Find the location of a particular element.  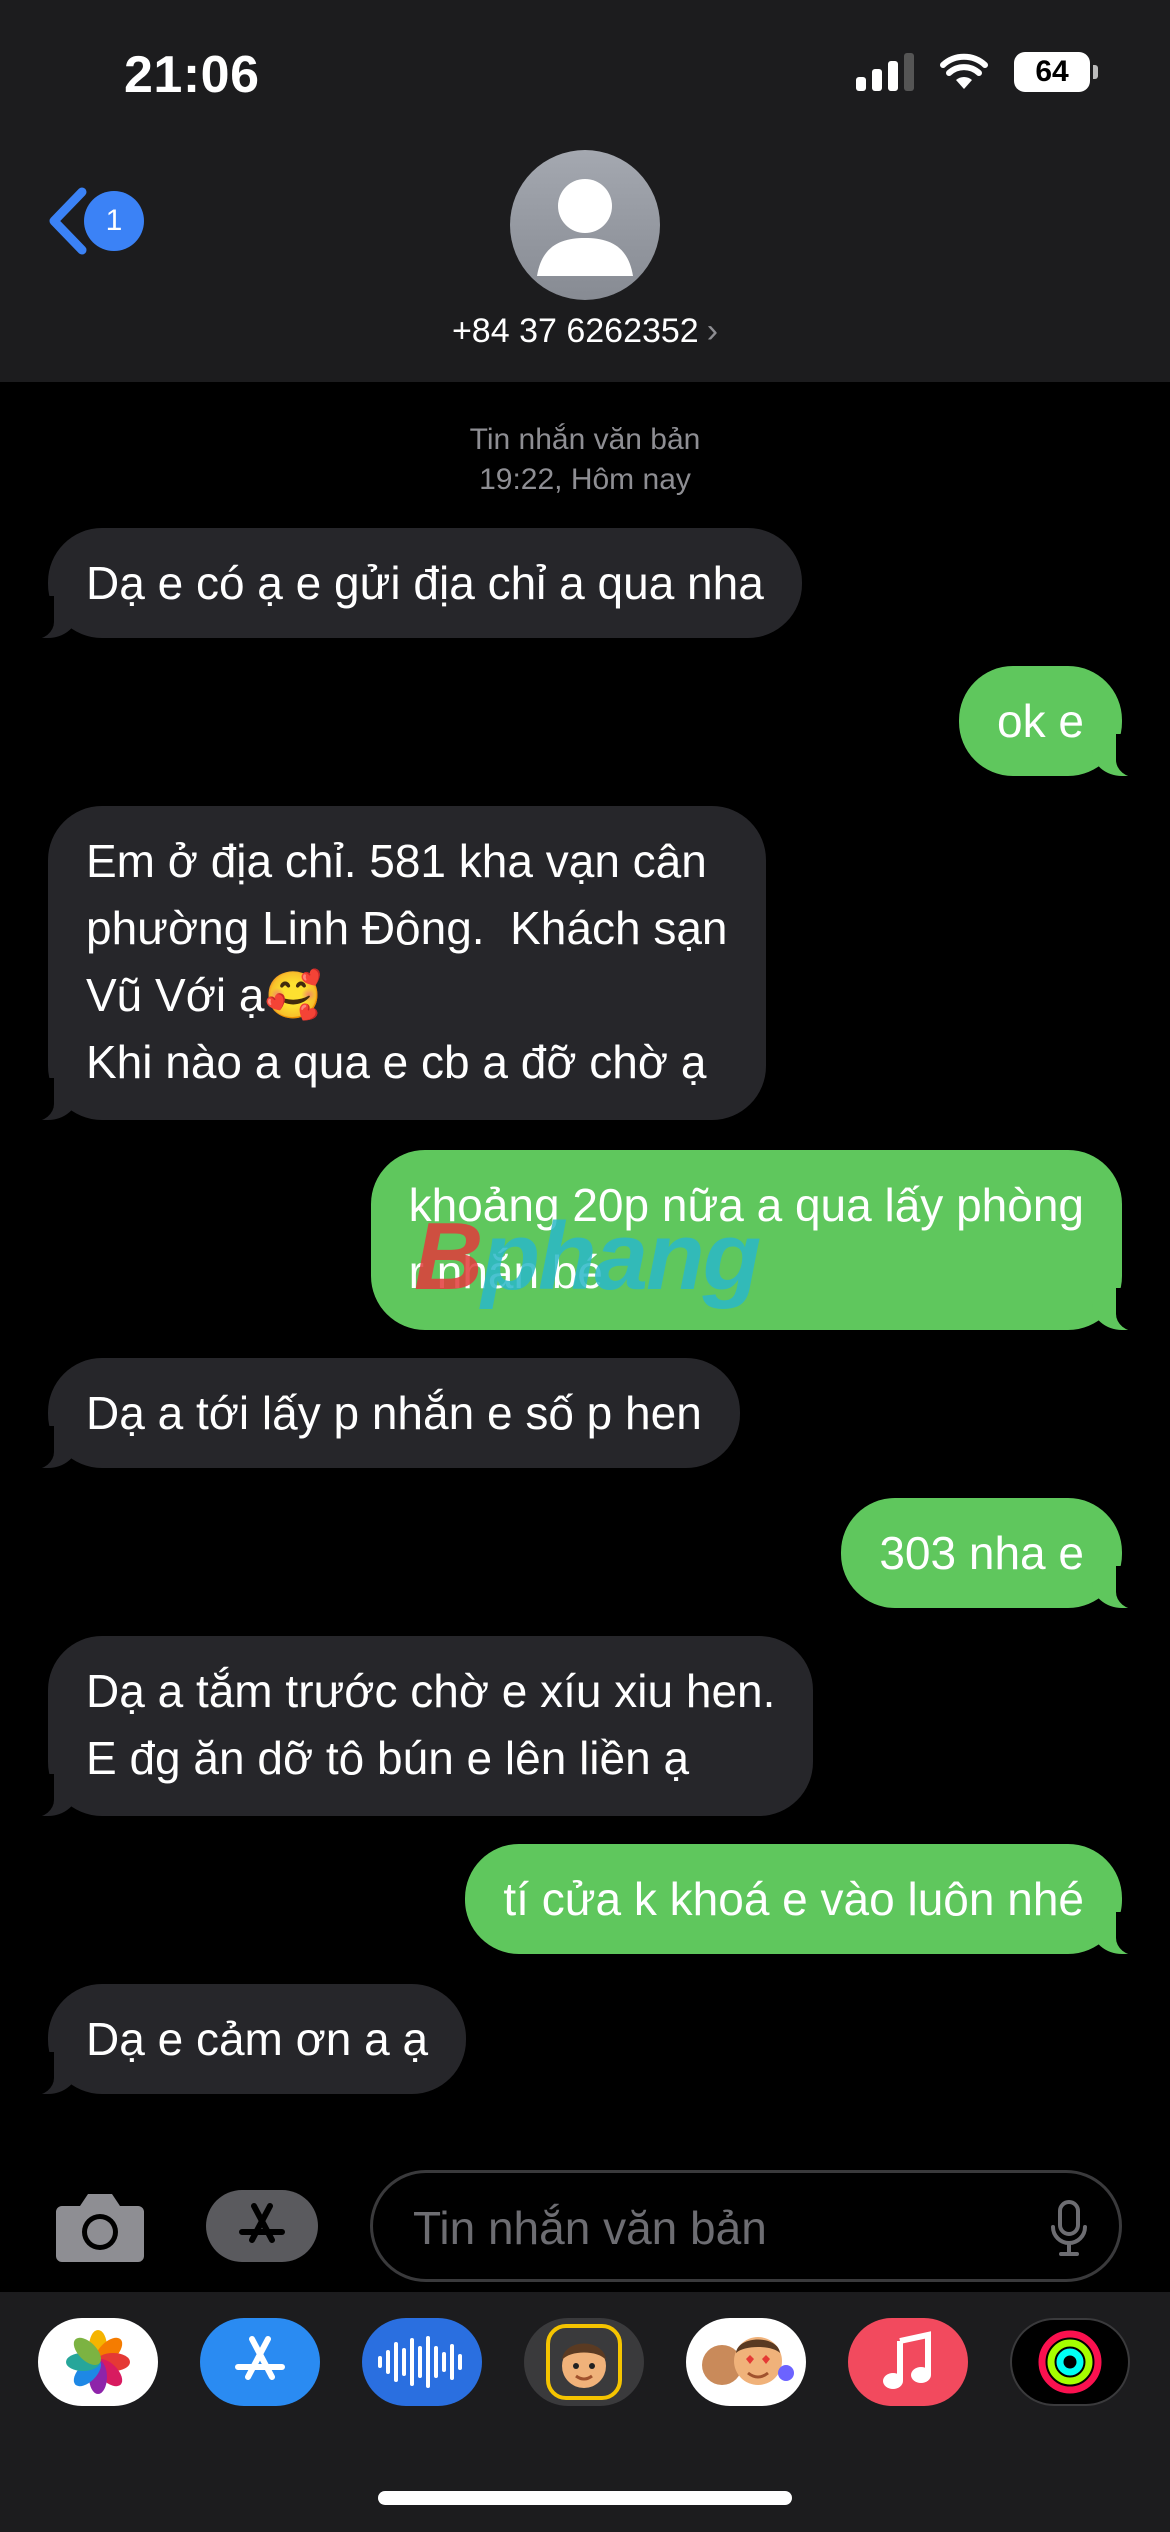

memoji-app-button is located at coordinates (584, 2362).